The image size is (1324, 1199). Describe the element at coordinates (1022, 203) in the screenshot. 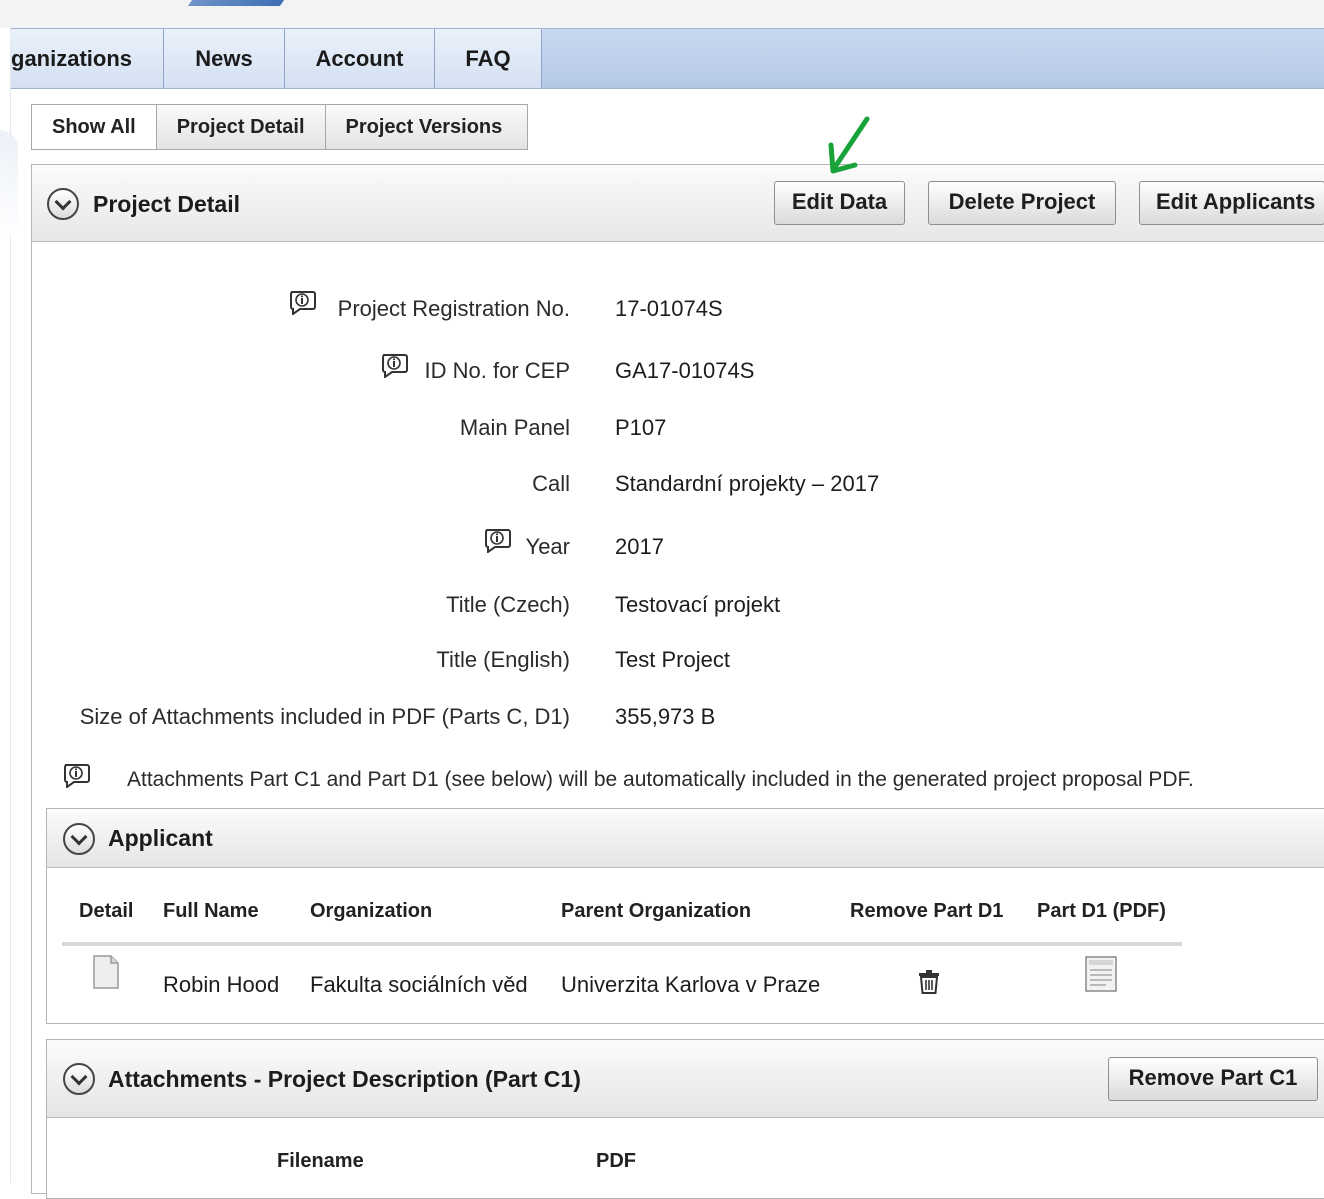

I see `delete-project-button: Delete Project` at that location.